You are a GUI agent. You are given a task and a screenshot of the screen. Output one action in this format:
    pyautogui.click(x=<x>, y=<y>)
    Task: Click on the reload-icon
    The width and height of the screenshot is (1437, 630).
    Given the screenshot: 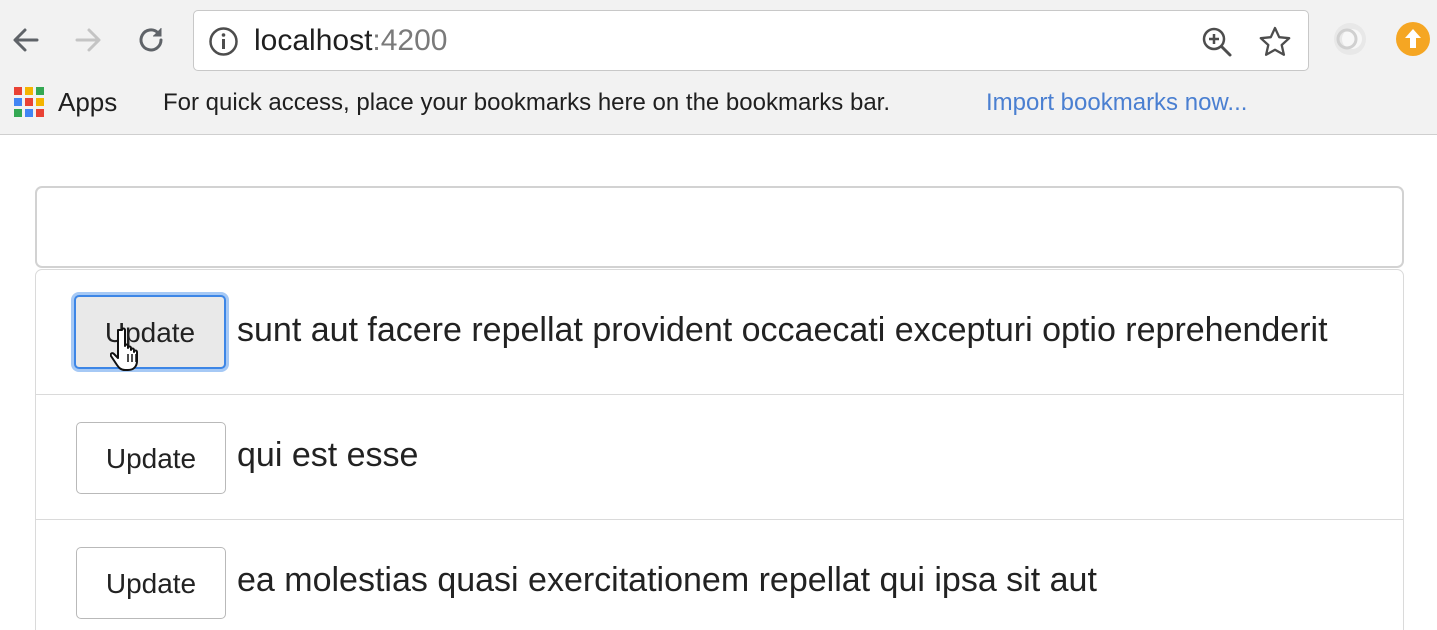 What is the action you would take?
    pyautogui.click(x=151, y=40)
    